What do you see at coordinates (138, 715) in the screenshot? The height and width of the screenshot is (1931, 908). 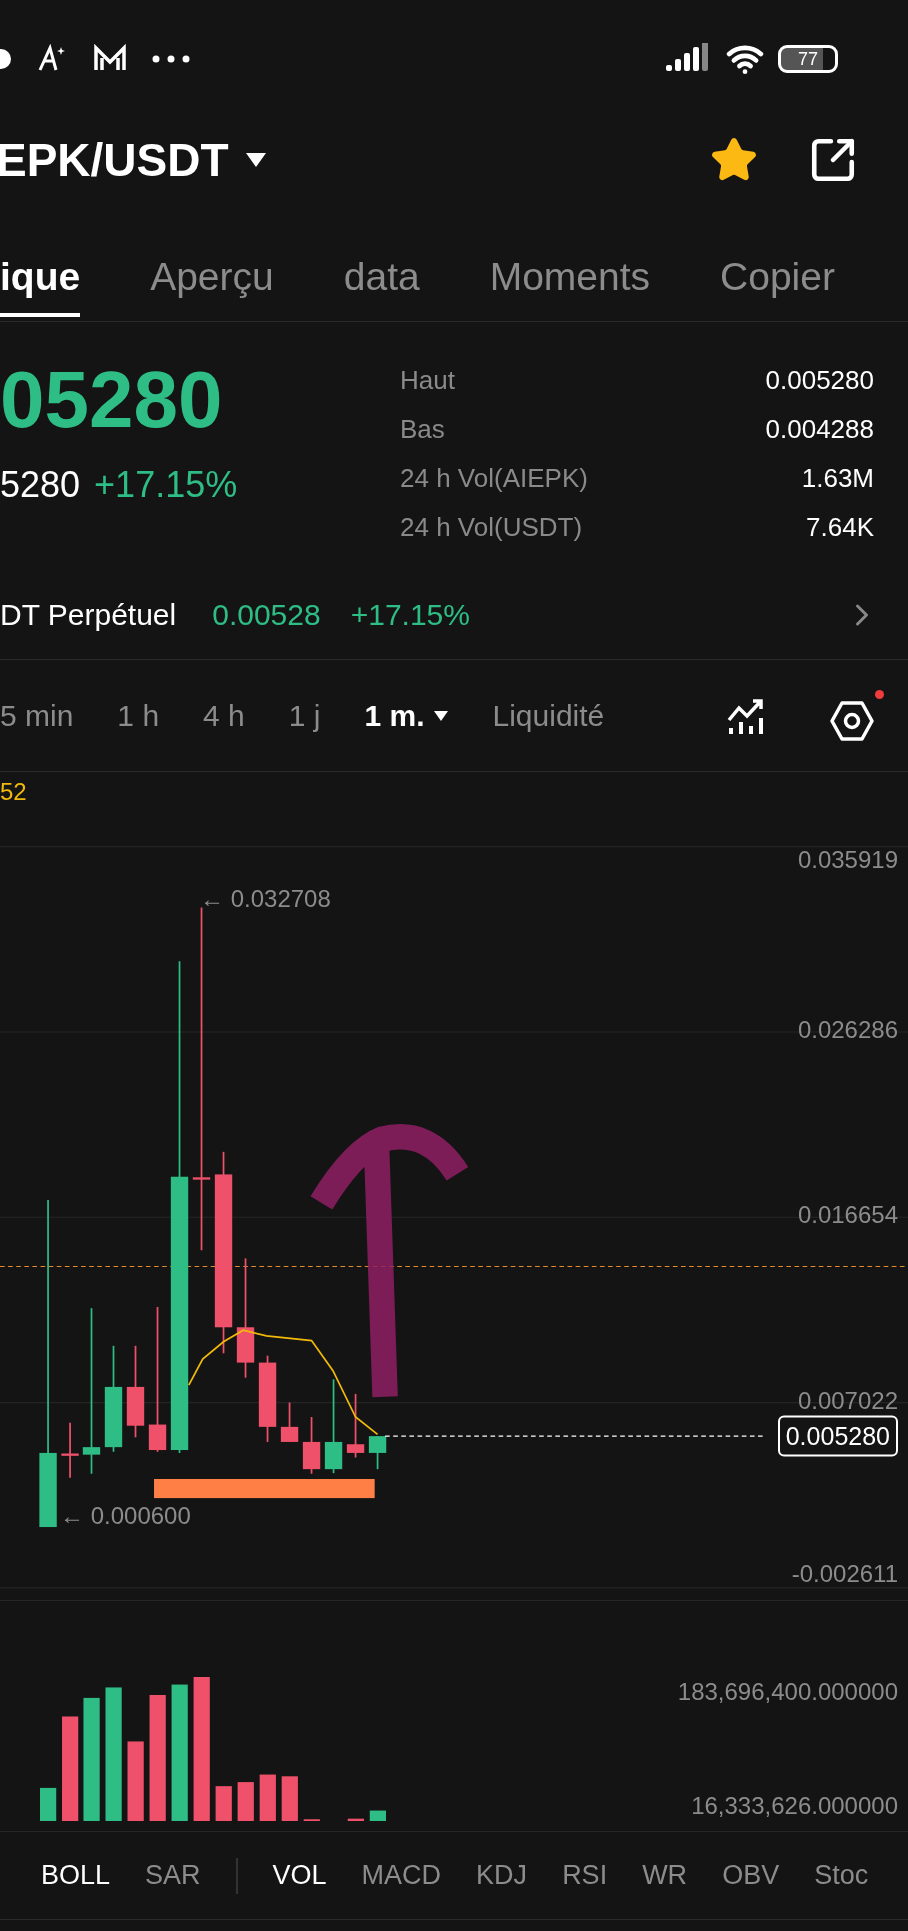 I see `timeframe-tab: 1 h` at bounding box center [138, 715].